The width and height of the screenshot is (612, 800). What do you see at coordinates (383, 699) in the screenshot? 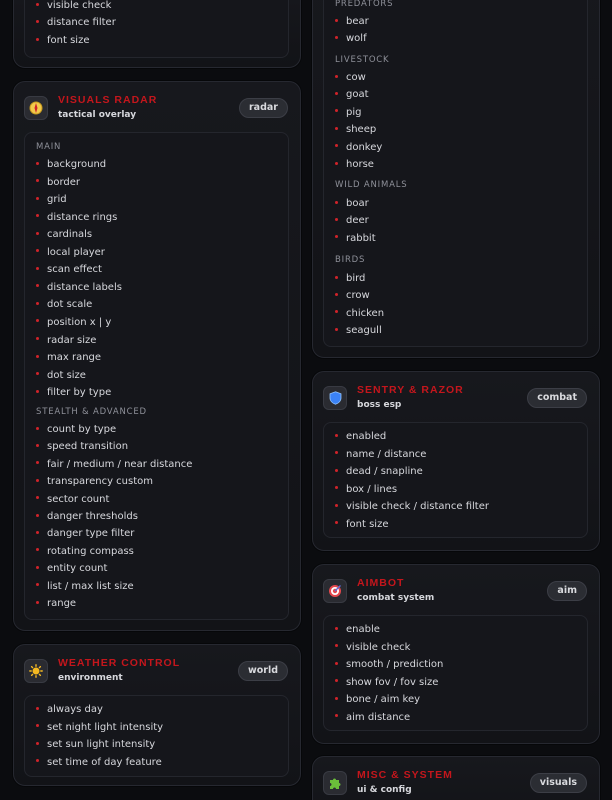
I see `list-item-label: bone / aim key` at bounding box center [383, 699].